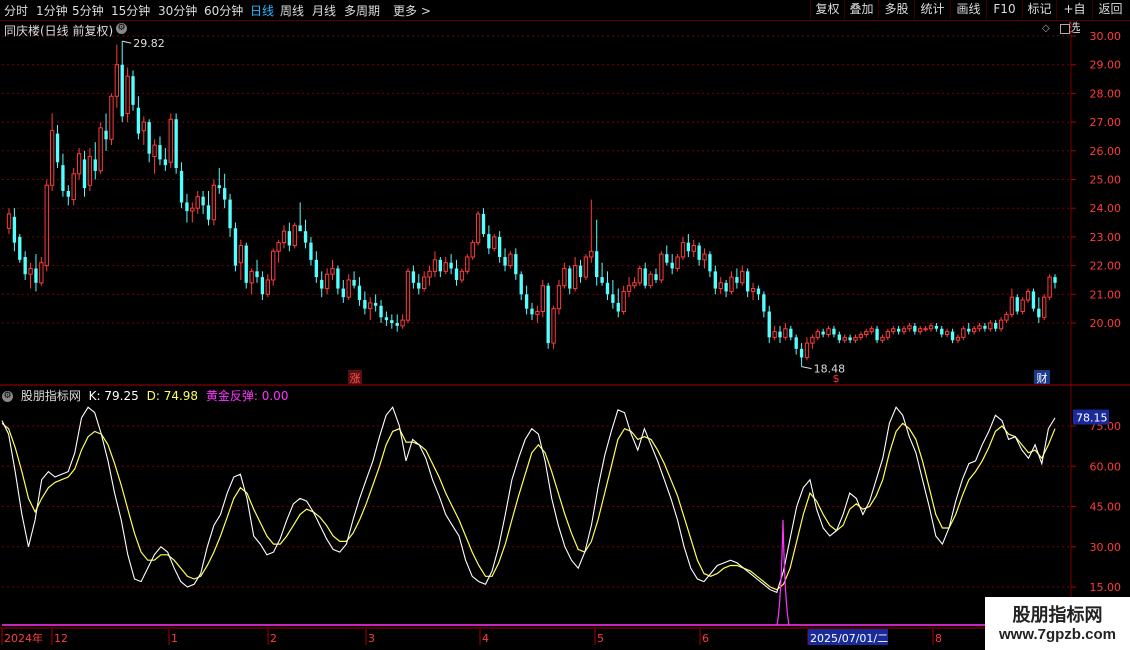 The width and height of the screenshot is (1130, 650). What do you see at coordinates (1110, 9) in the screenshot?
I see `toolbar-button-8: 返回` at bounding box center [1110, 9].